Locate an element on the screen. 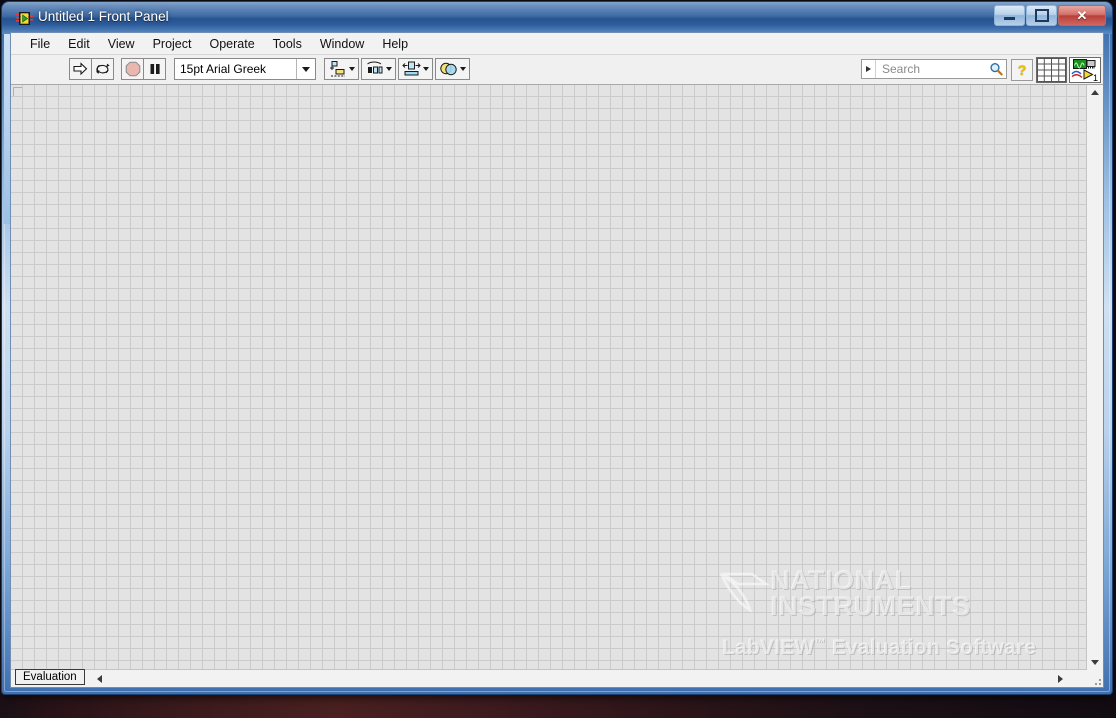 The height and width of the screenshot is (718, 1116). scroll-left-button is located at coordinates (99, 678).